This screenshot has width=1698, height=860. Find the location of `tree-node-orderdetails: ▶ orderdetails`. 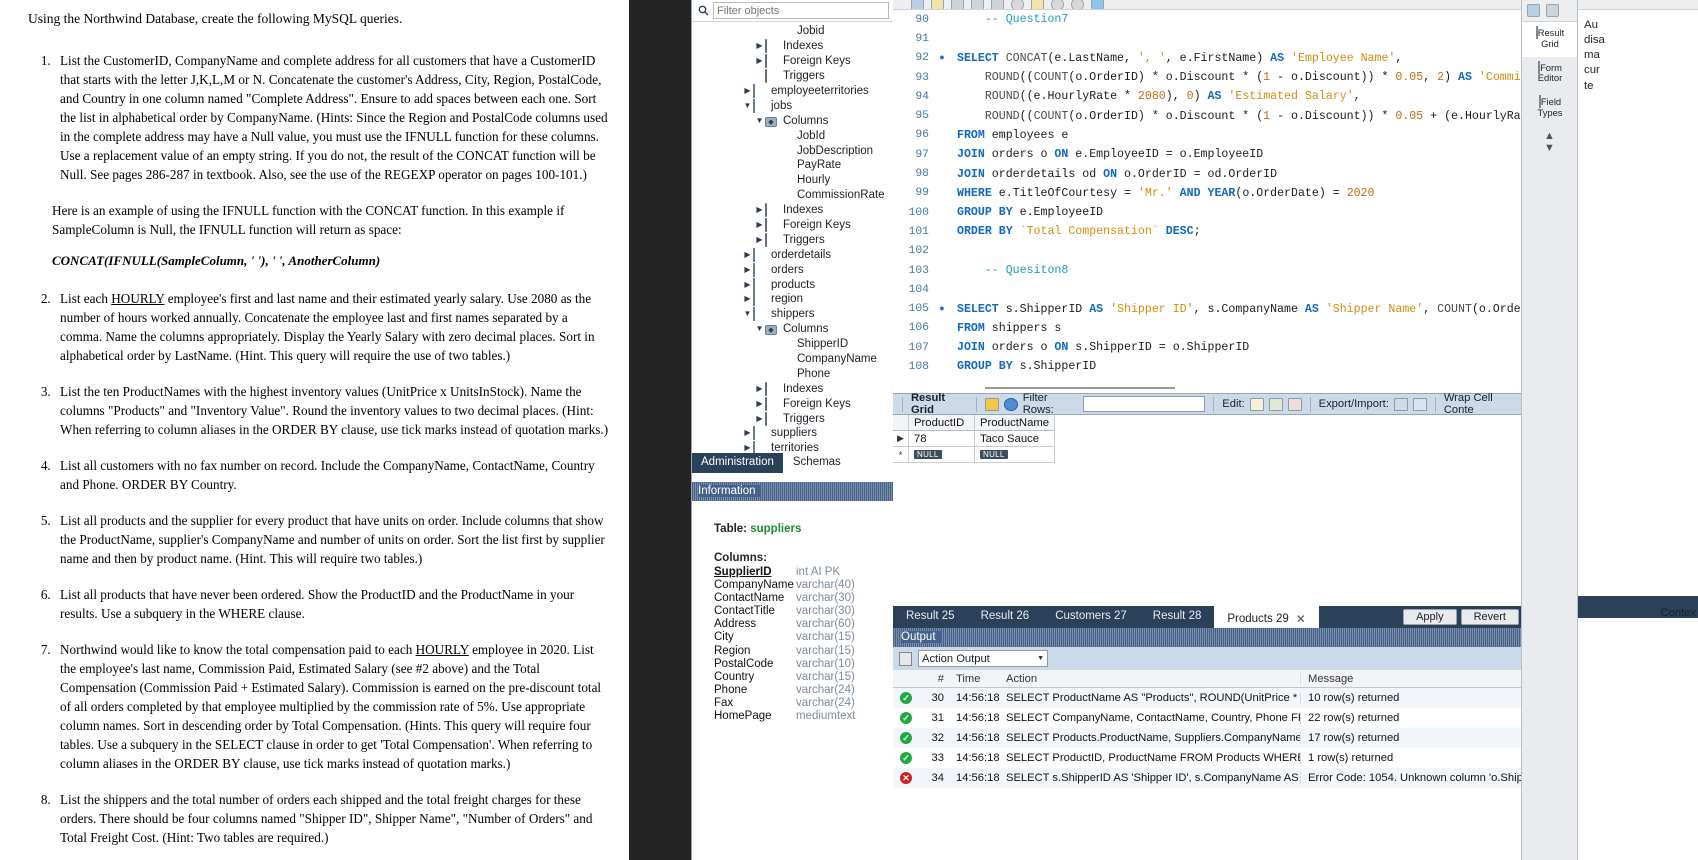

tree-node-orderdetails: ▶ orderdetails is located at coordinates (792, 254).